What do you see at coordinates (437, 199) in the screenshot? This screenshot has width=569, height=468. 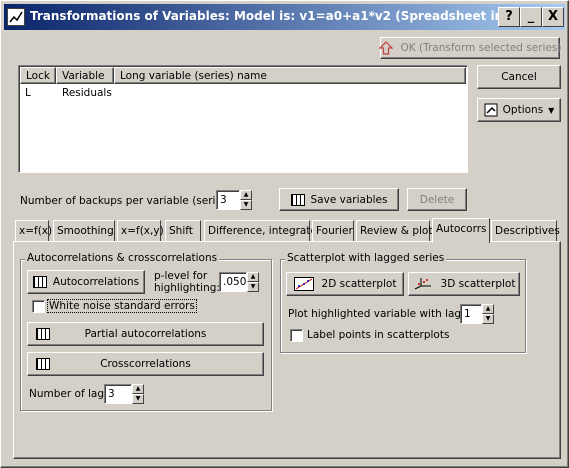 I see `delete-button: Delete` at bounding box center [437, 199].